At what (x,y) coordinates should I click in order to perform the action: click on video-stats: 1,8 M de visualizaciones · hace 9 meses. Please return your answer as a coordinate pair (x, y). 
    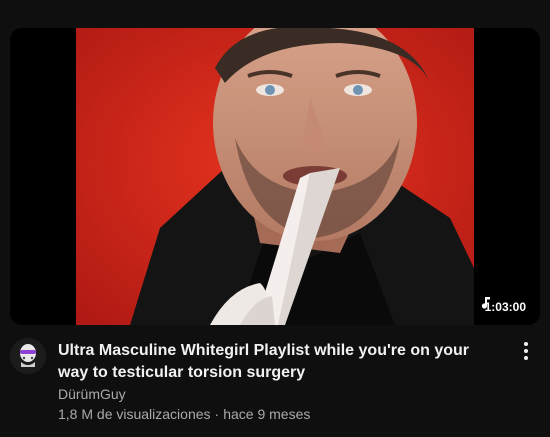
    Looking at the image, I should click on (184, 414).